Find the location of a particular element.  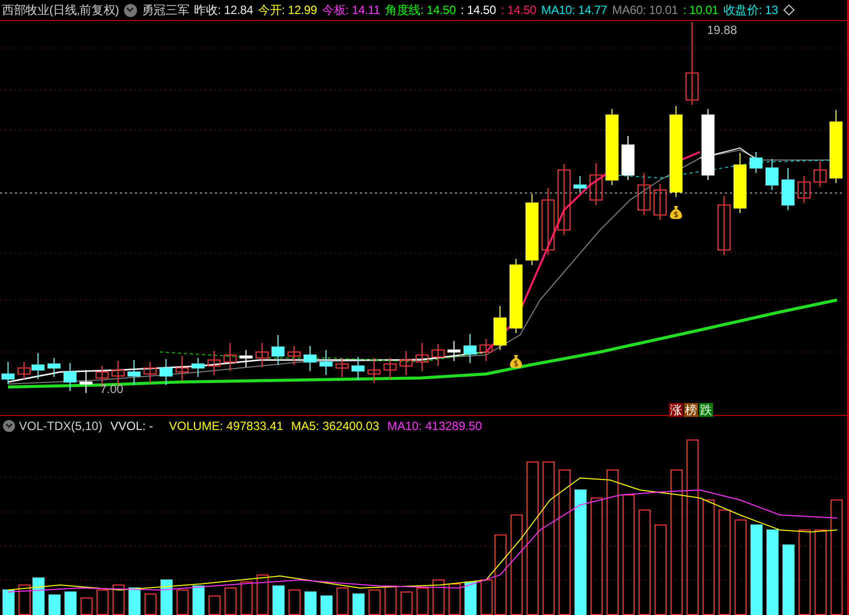

rank-tag: 榜 is located at coordinates (691, 410).